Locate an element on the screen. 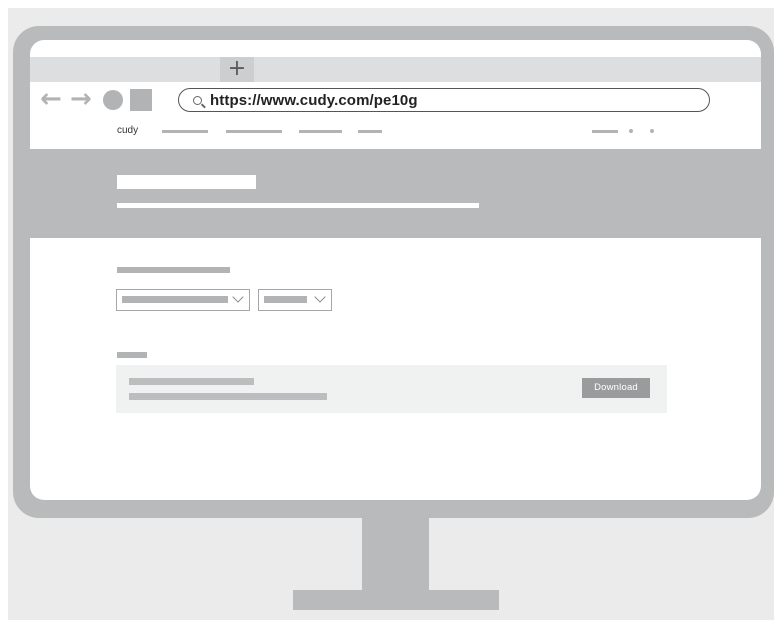  hero-title-placeholder is located at coordinates (186, 182).